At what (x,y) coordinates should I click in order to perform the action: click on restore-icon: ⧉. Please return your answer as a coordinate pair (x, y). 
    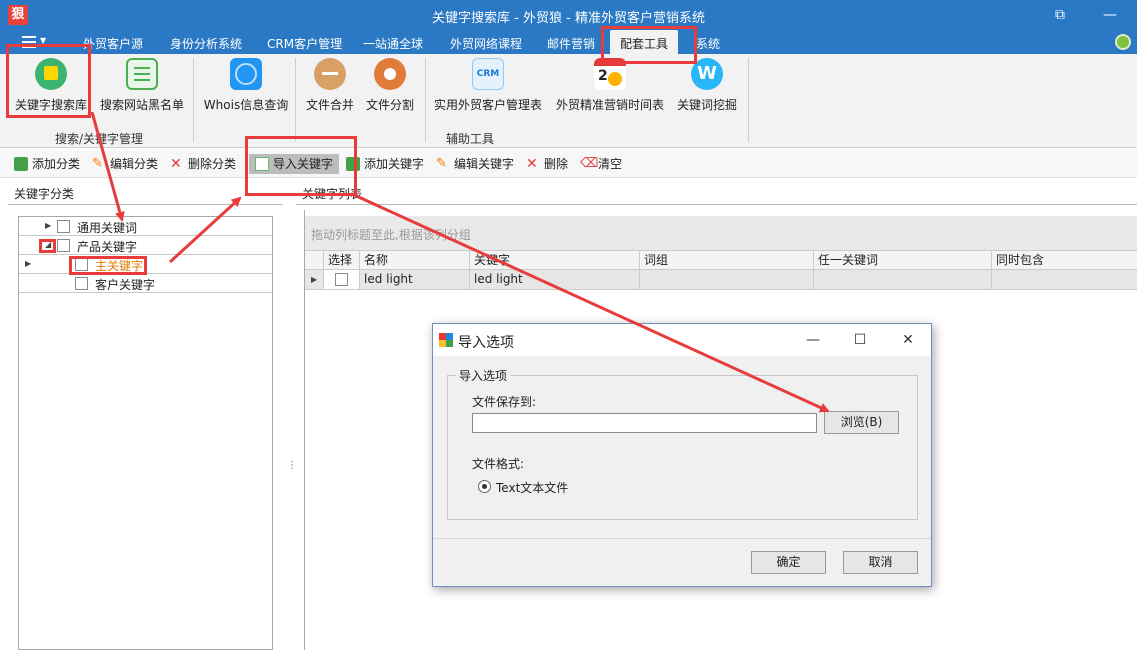
    Looking at the image, I should click on (1060, 15).